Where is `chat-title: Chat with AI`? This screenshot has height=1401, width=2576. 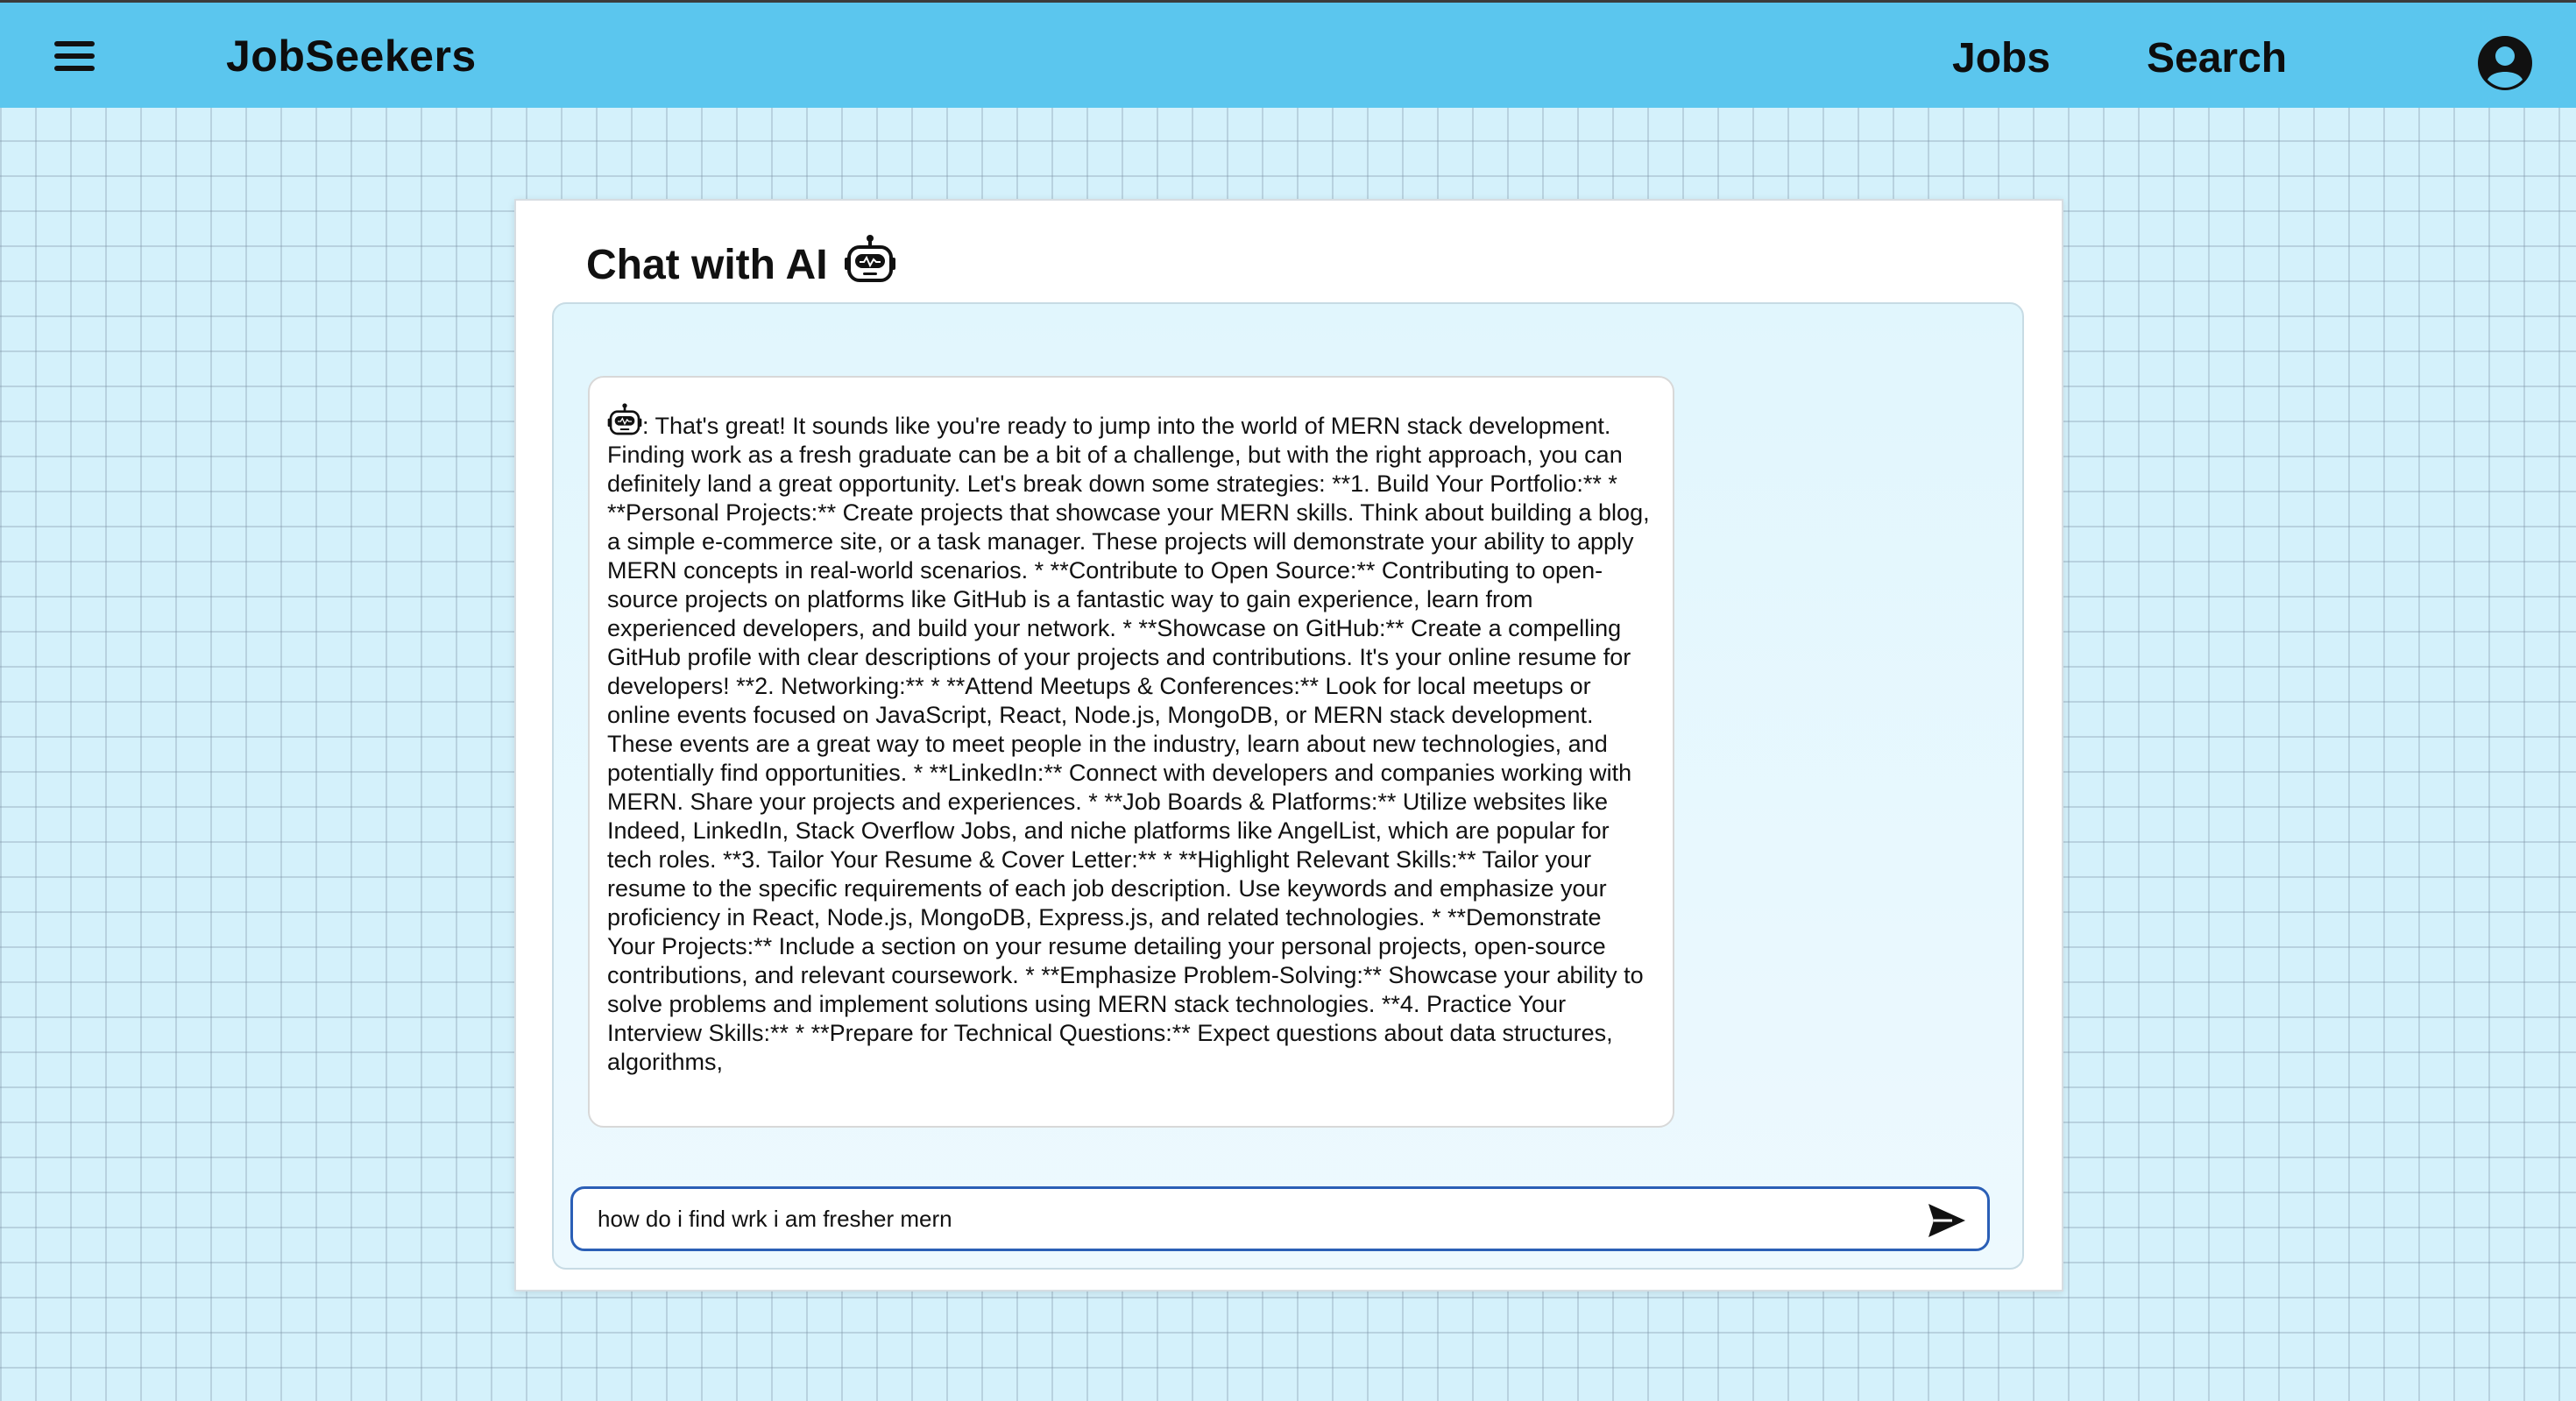
chat-title: Chat with AI is located at coordinates (741, 264).